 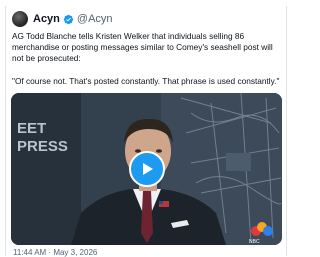 I want to click on set-text-line-2: PRESS, so click(x=42, y=146).